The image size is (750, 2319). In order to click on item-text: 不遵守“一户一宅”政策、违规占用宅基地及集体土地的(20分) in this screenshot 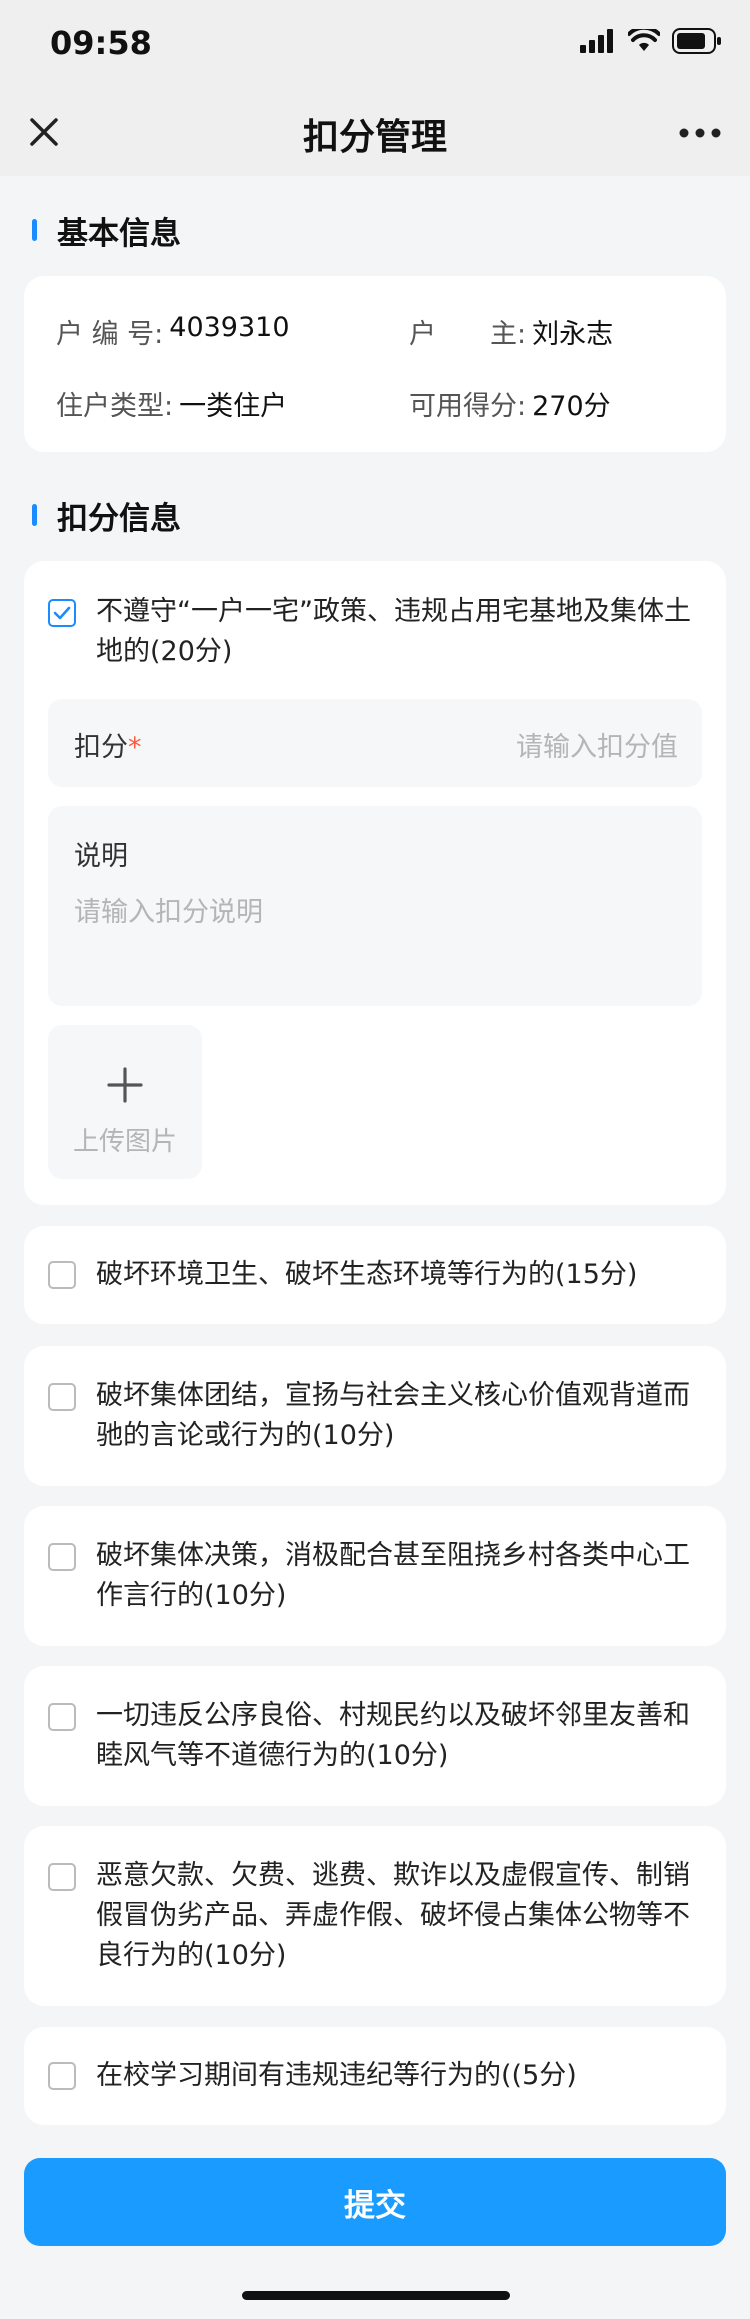, I will do `click(393, 631)`.